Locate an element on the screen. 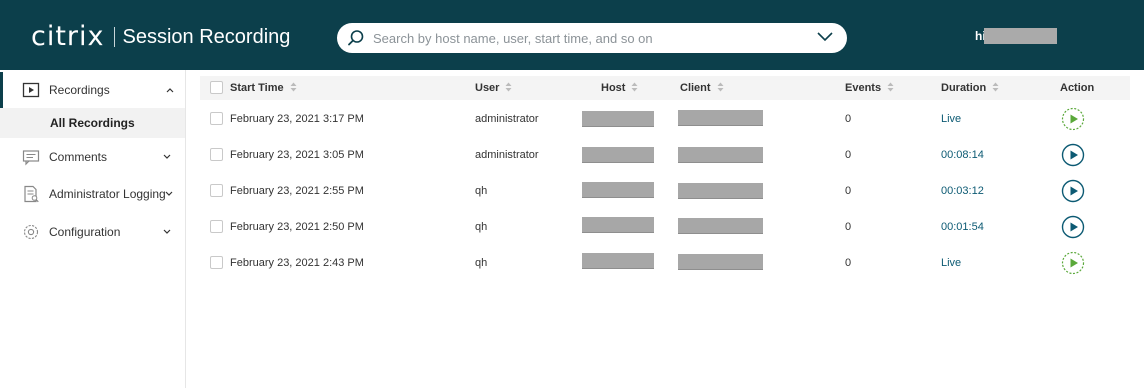 The height and width of the screenshot is (388, 1144). sidebar-item-recordings: Recordings is located at coordinates (92, 90).